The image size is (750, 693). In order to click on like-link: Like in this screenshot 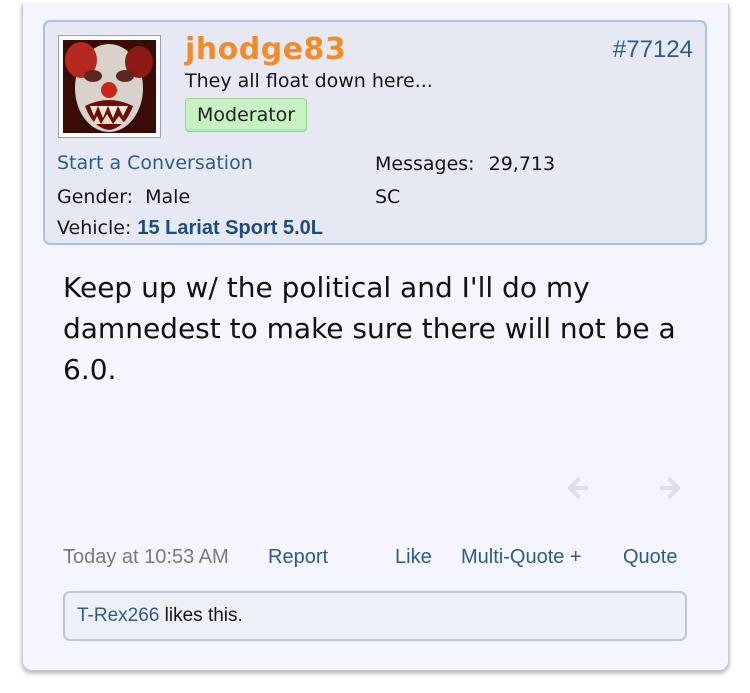, I will do `click(413, 557)`.